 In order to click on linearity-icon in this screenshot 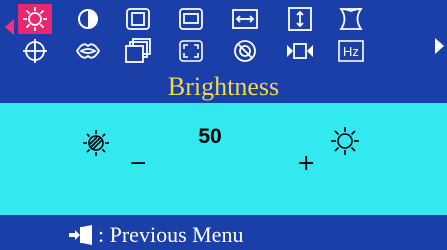, I will do `click(300, 51)`.